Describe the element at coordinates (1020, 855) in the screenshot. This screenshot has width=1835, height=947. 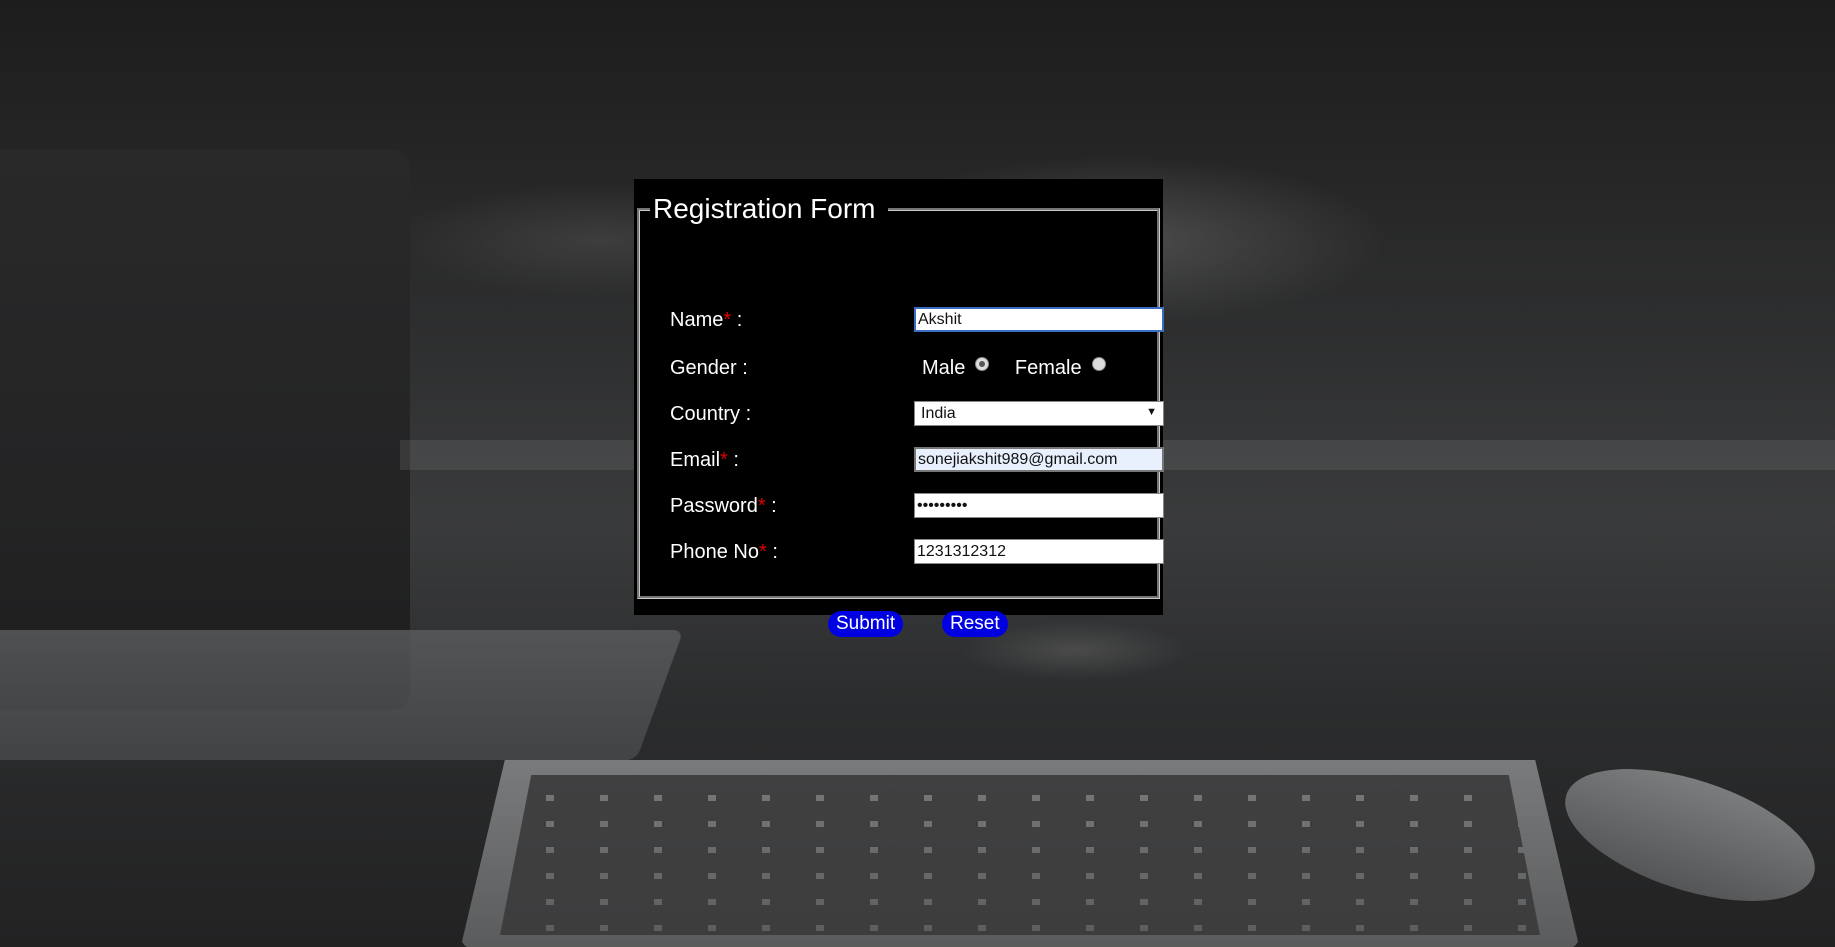
I see `background-keyboard-keys` at that location.